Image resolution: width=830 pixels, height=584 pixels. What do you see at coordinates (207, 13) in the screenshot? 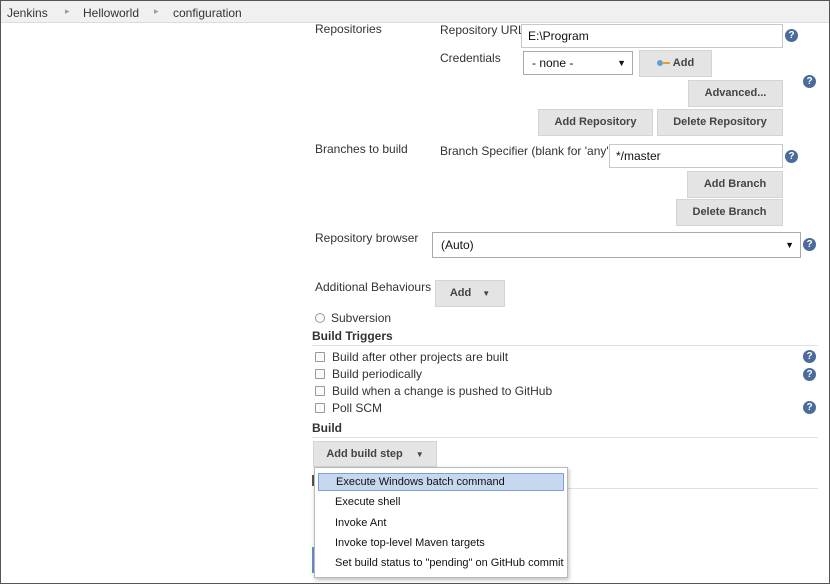
I see `breadcrumb-configuration: configuration` at bounding box center [207, 13].